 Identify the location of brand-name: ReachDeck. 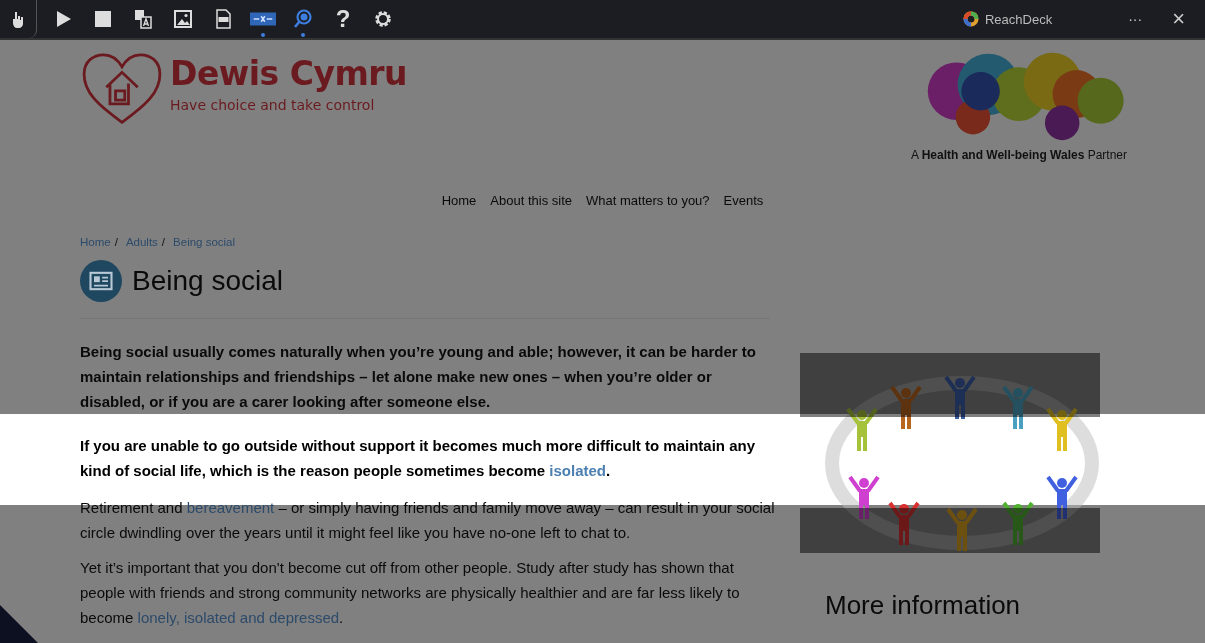
(1018, 19).